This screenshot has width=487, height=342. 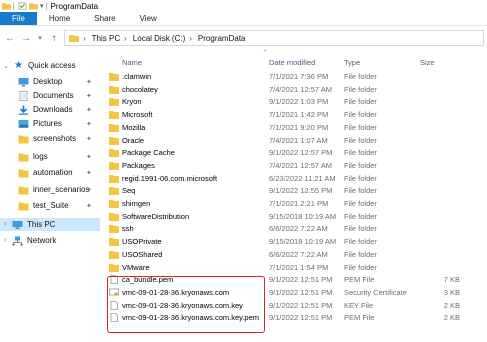 What do you see at coordinates (292, 76) in the screenshot?
I see `file-row: .clamwin 7/1/2021 7:36 PM File folder` at bounding box center [292, 76].